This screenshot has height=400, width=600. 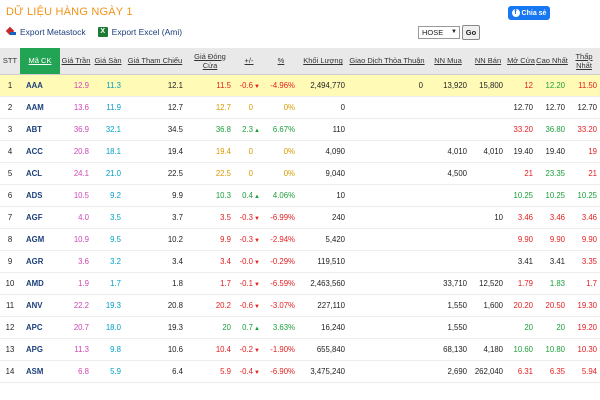 What do you see at coordinates (448, 305) in the screenshot?
I see `cell-nn-buy: 1,550` at bounding box center [448, 305].